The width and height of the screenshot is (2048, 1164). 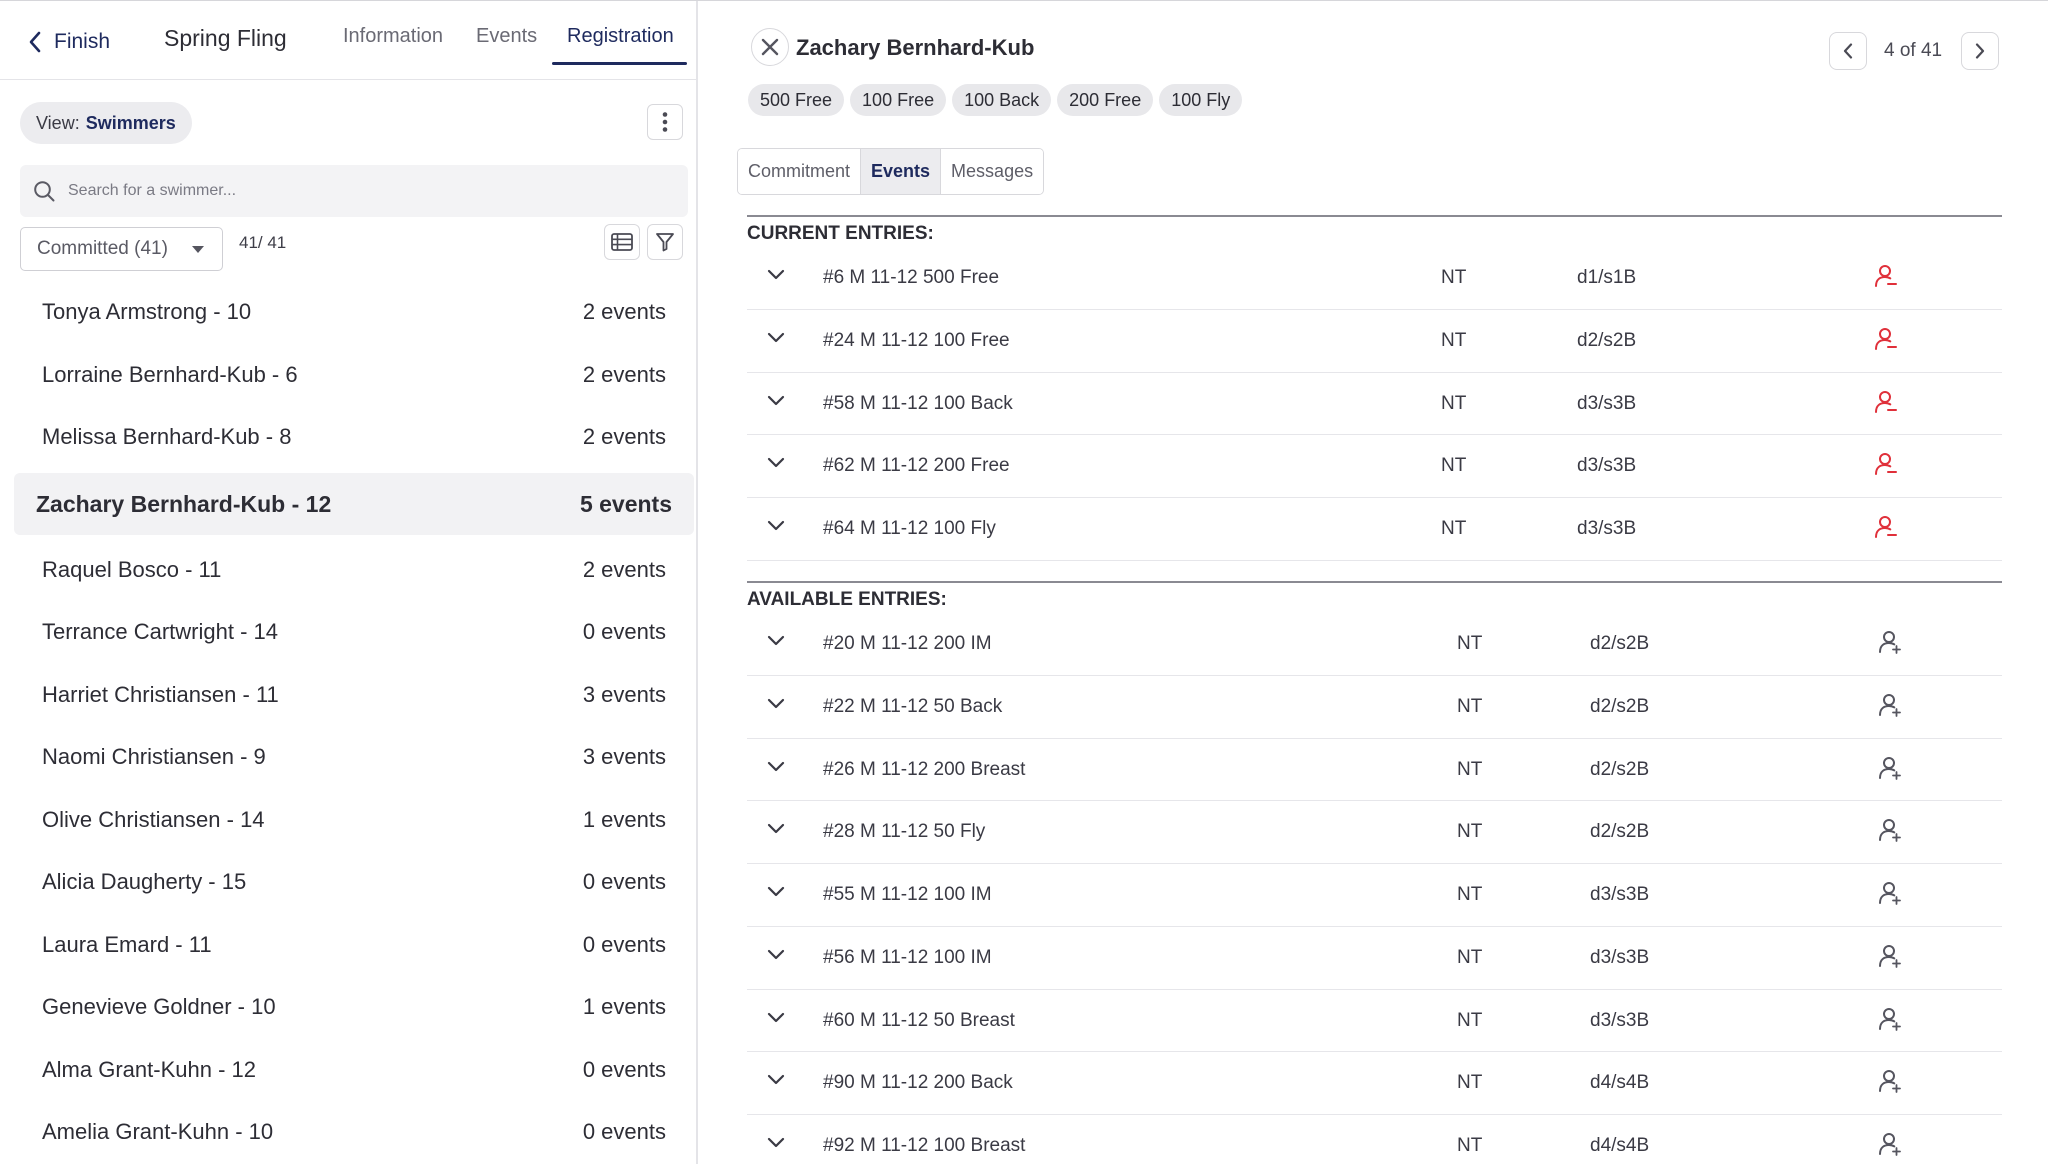 What do you see at coordinates (348, 632) in the screenshot?
I see `swimmer-row: Terrance Cartwright - 14 0 events` at bounding box center [348, 632].